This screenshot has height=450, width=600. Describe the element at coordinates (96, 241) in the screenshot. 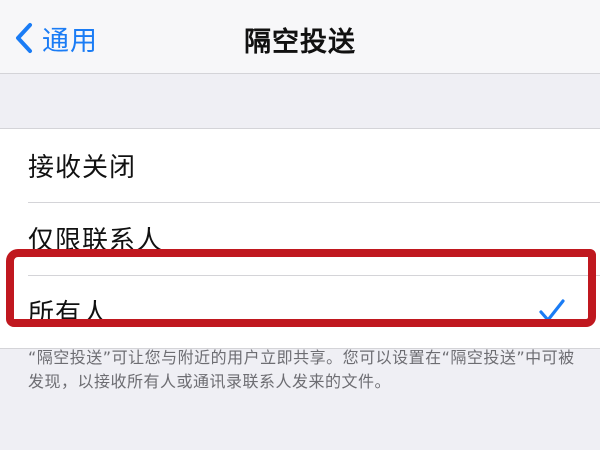

I see `option-label: 仅限联系人` at that location.